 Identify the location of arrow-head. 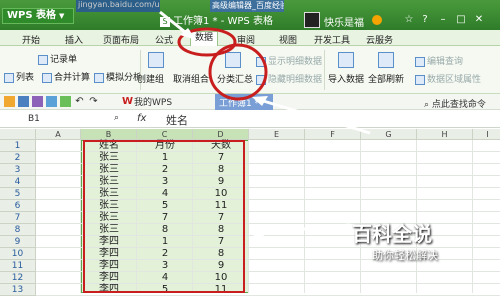
(256, 232).